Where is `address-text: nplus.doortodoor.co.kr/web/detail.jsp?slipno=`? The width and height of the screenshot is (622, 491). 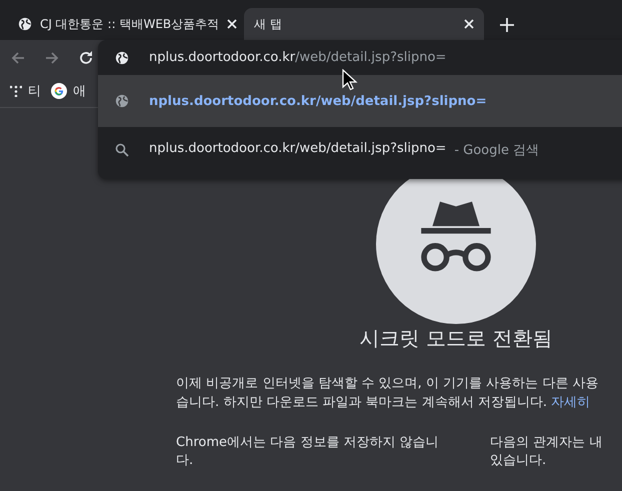
address-text: nplus.doortodoor.co.kr/web/detail.jsp?slipno= is located at coordinates (297, 57).